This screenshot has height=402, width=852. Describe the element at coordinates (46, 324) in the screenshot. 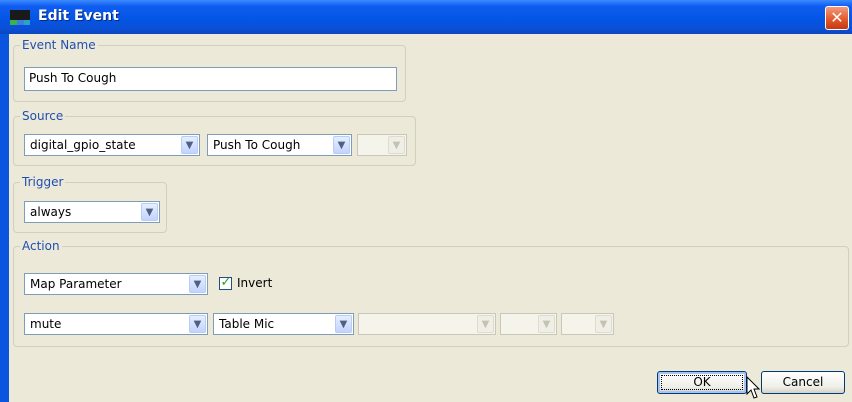

I see `parameter-value: mute` at that location.